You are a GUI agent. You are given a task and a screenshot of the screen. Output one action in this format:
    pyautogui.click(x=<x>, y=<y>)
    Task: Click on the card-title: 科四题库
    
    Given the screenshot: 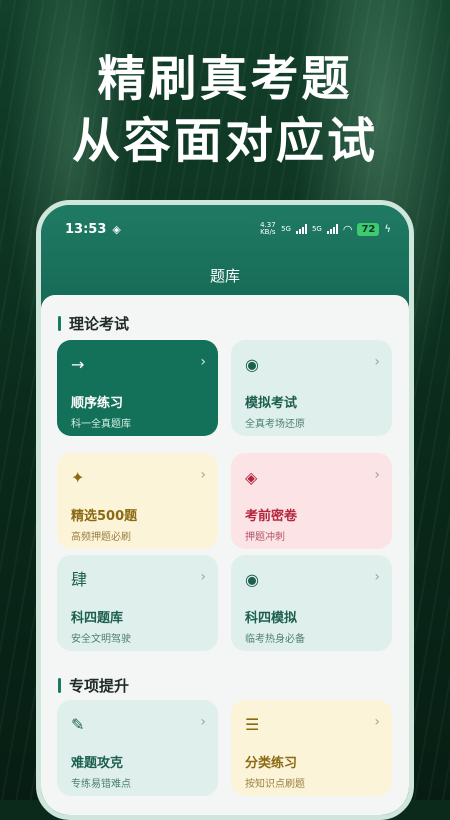 What is the action you would take?
    pyautogui.click(x=97, y=618)
    